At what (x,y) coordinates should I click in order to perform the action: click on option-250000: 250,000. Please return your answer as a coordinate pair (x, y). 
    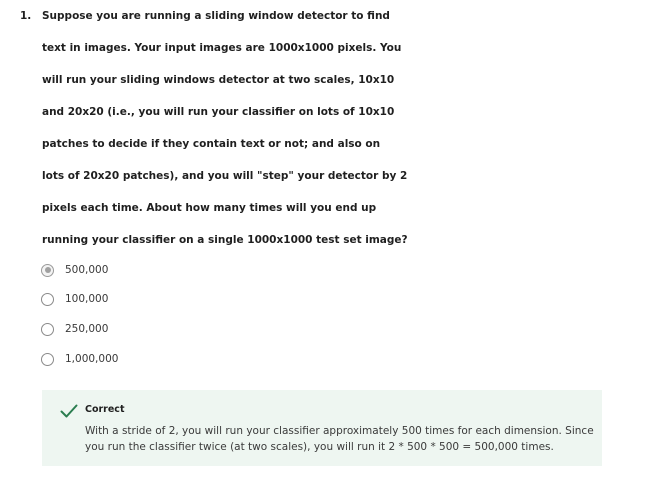
    Looking at the image, I should click on (74, 329).